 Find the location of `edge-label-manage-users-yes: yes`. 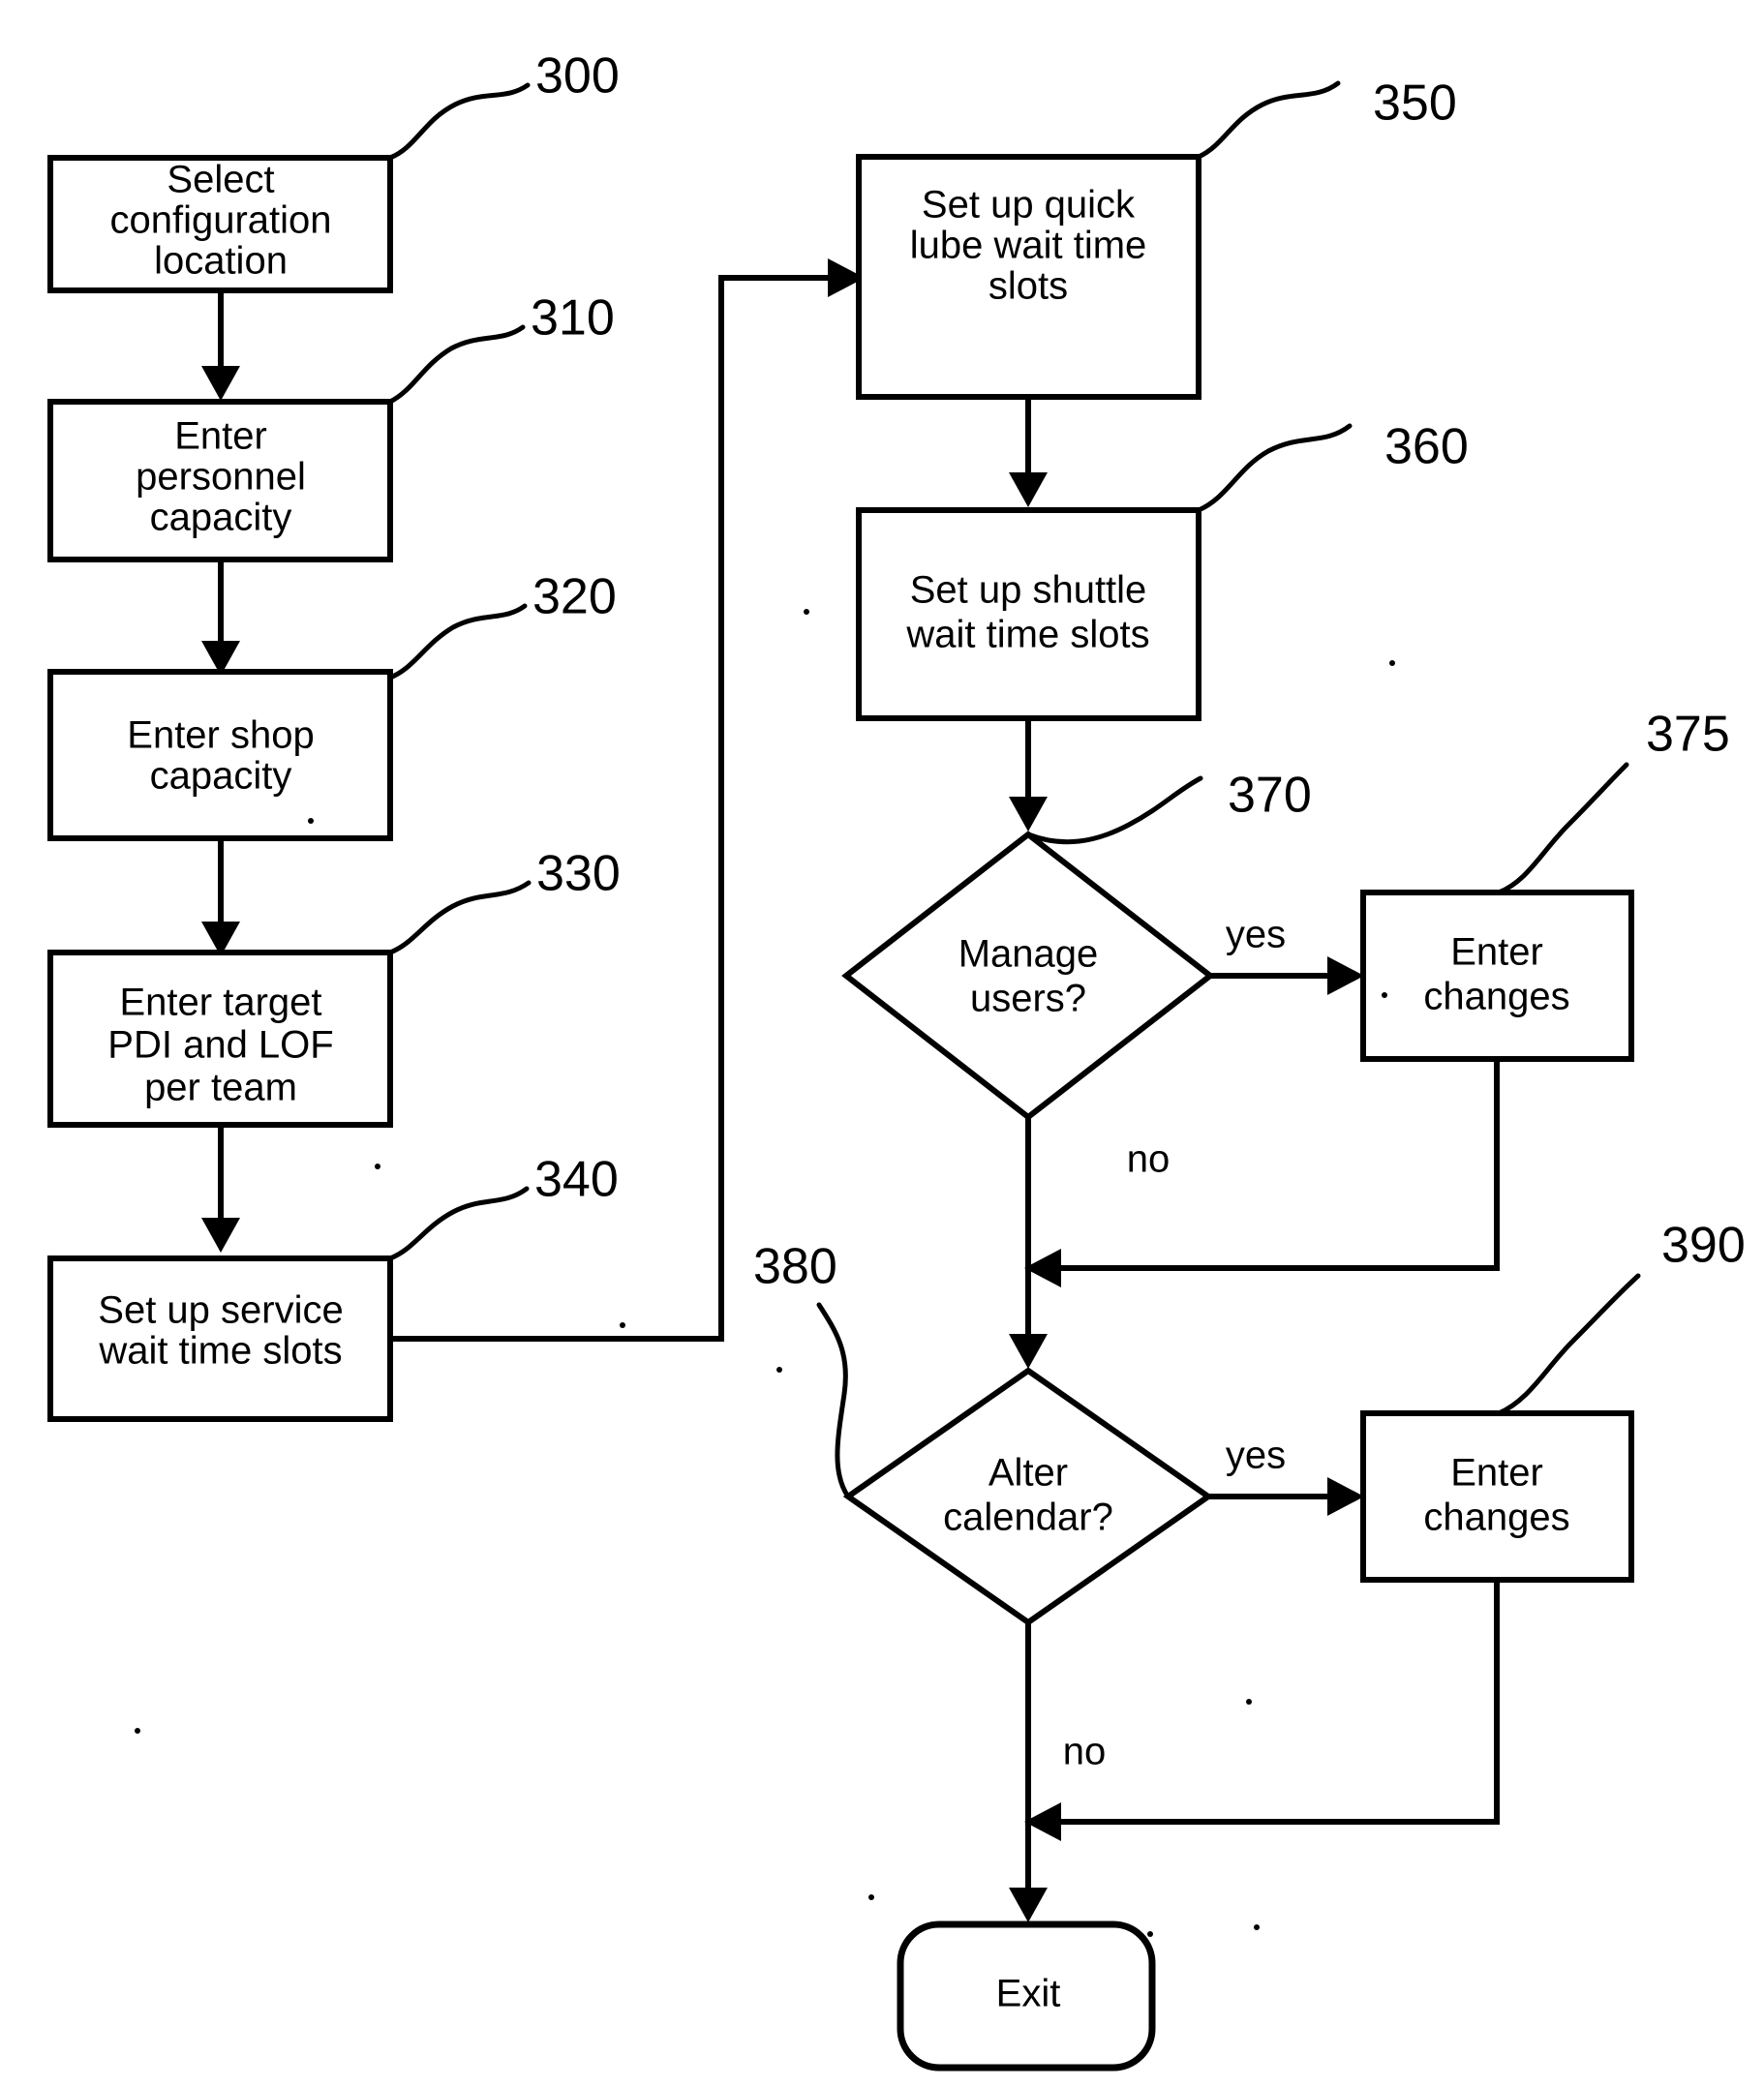

edge-label-manage-users-yes: yes is located at coordinates (1256, 935).